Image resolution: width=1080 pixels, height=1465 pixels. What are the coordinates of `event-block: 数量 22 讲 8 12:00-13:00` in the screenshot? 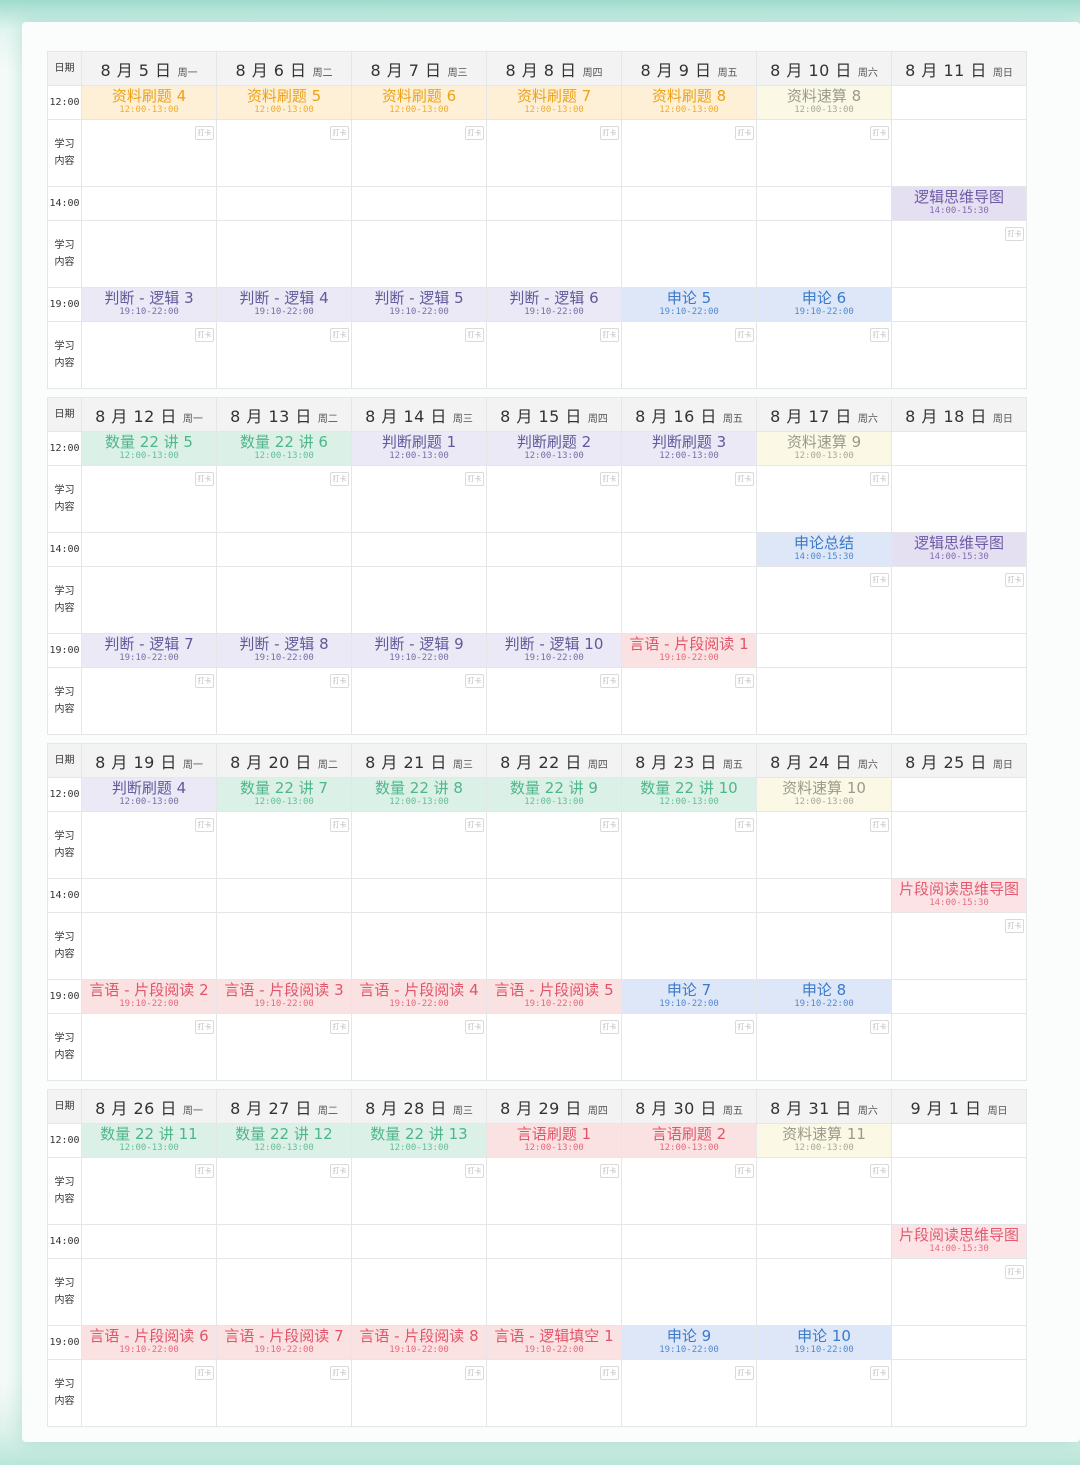 It's located at (419, 794).